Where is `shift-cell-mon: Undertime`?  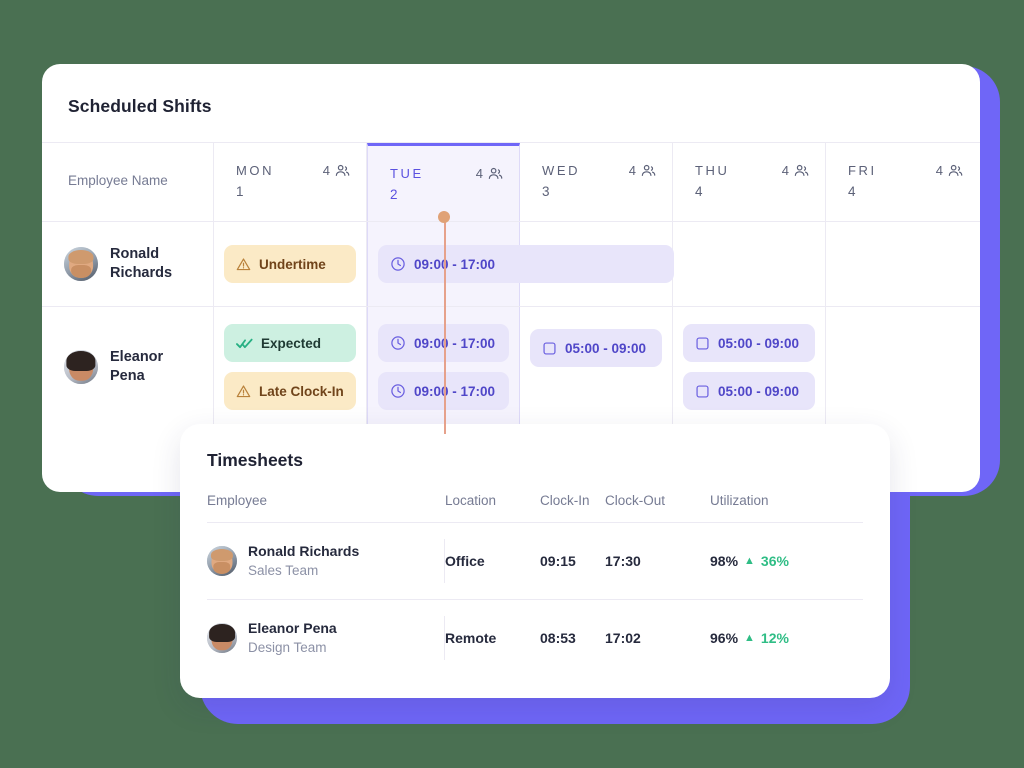
shift-cell-mon: Undertime is located at coordinates (290, 264).